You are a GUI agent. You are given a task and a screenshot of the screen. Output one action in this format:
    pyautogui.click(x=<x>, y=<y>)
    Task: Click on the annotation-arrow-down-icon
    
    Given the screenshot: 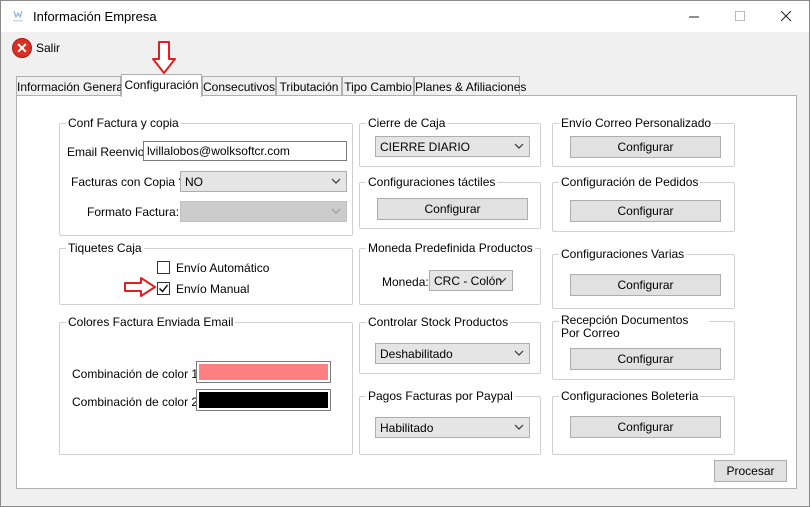 What is the action you would take?
    pyautogui.click(x=164, y=57)
    